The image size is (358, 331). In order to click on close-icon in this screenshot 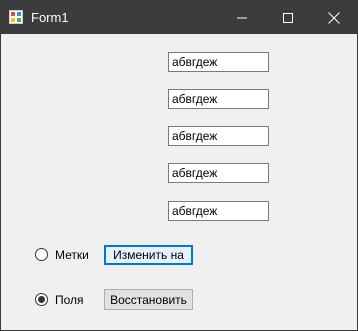, I will do `click(334, 17)`.